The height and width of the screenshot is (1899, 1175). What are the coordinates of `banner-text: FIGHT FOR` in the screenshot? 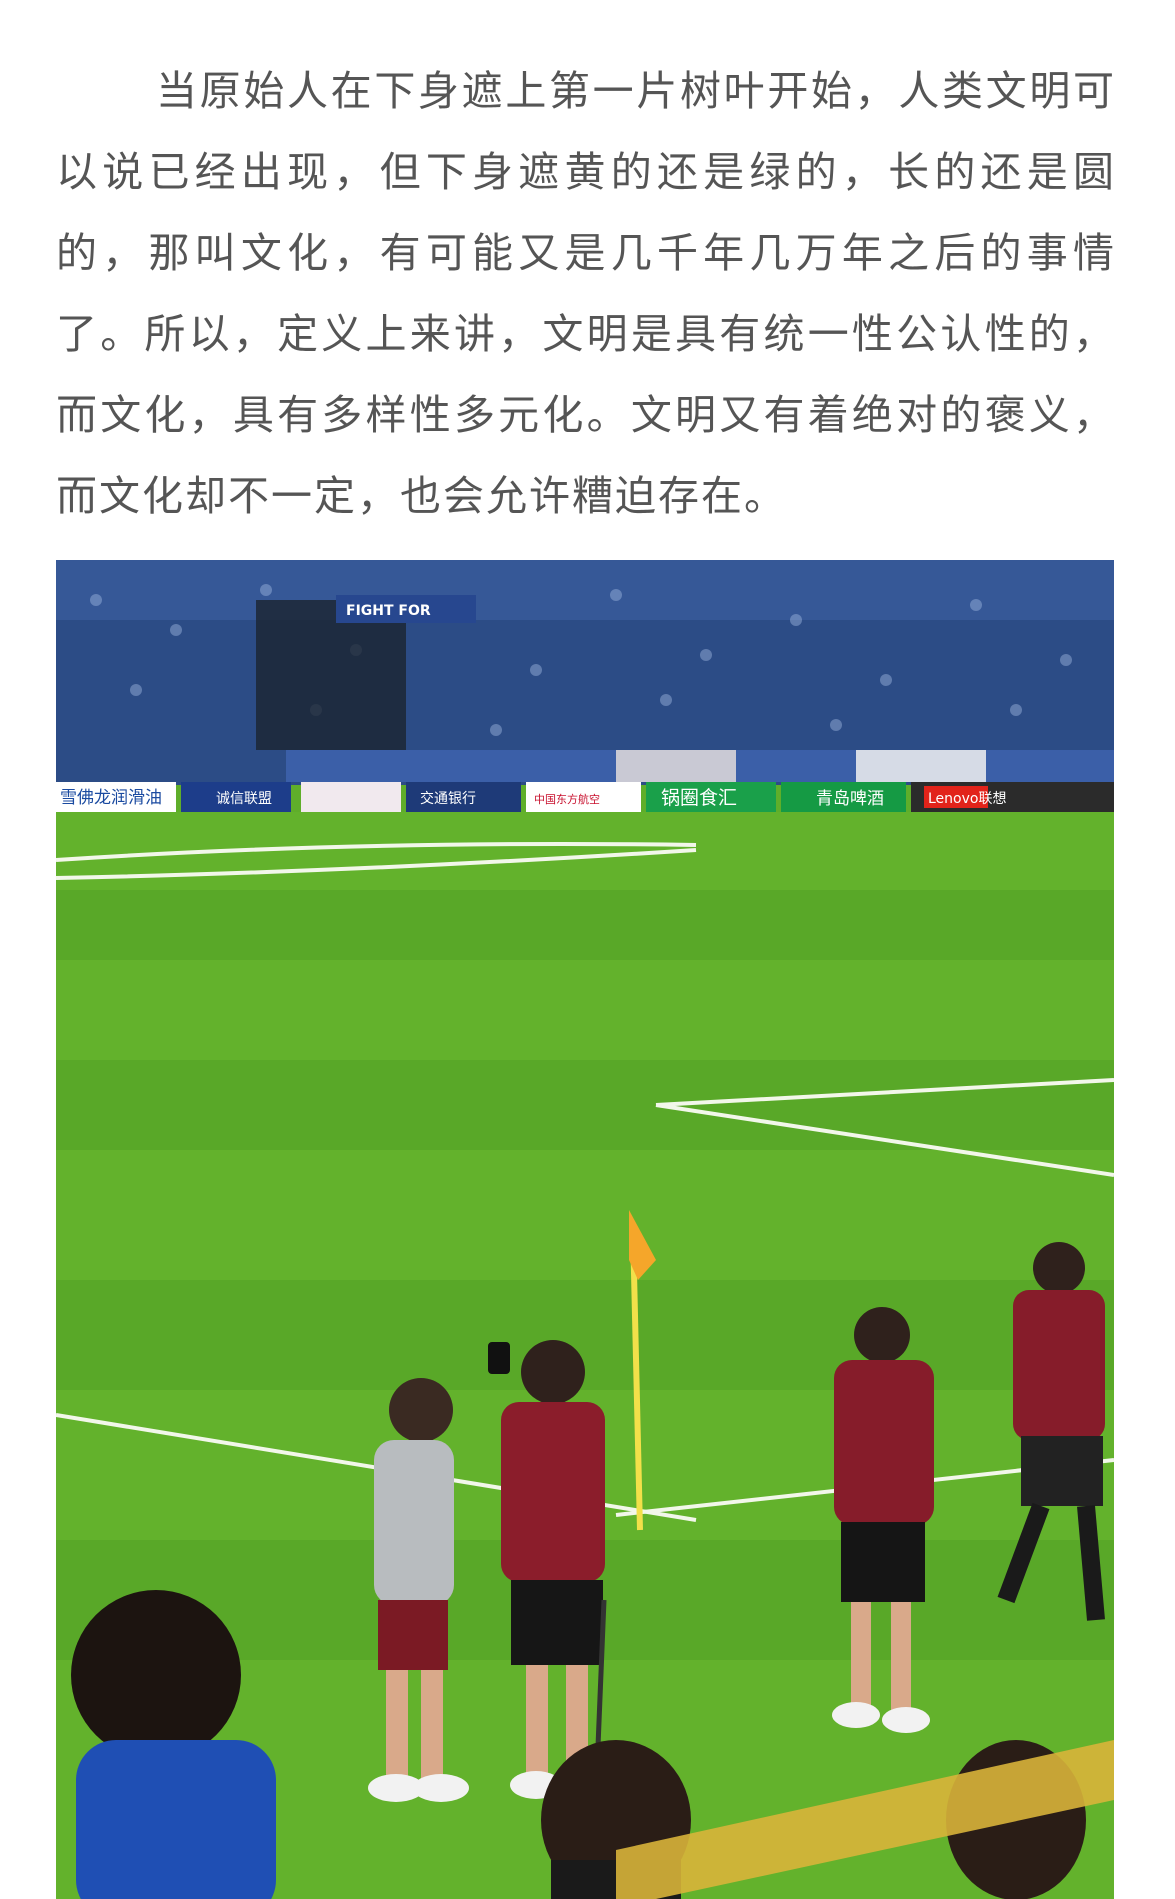 It's located at (388, 611).